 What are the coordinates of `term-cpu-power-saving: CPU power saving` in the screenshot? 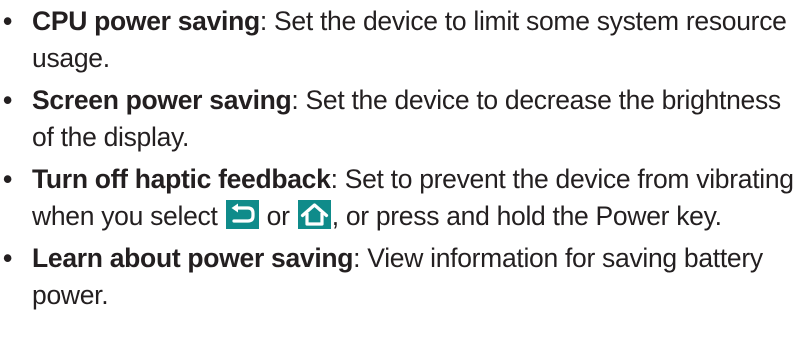 It's located at (146, 21).